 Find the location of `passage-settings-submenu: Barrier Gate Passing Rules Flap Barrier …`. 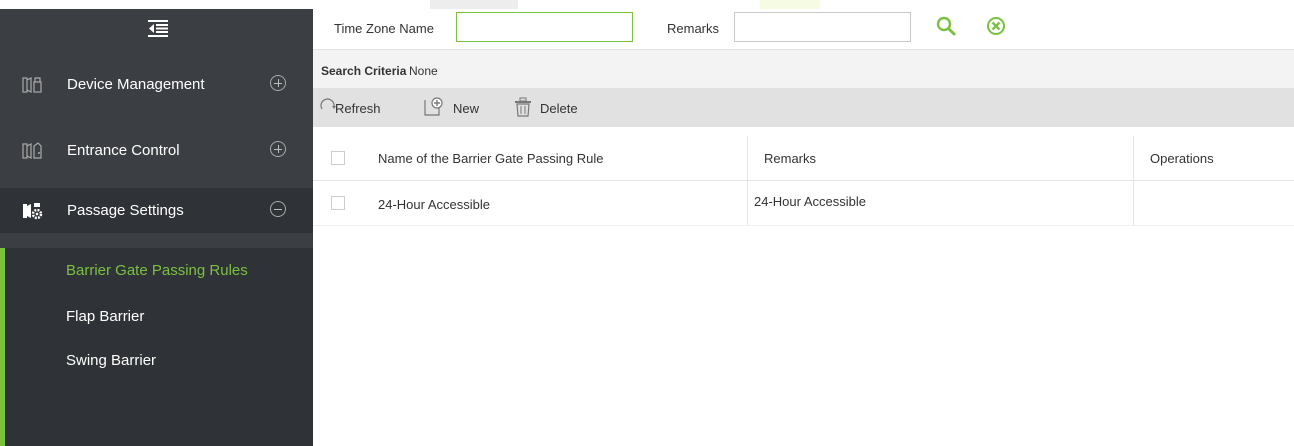

passage-settings-submenu: Barrier Gate Passing Rules Flap Barrier … is located at coordinates (156, 347).